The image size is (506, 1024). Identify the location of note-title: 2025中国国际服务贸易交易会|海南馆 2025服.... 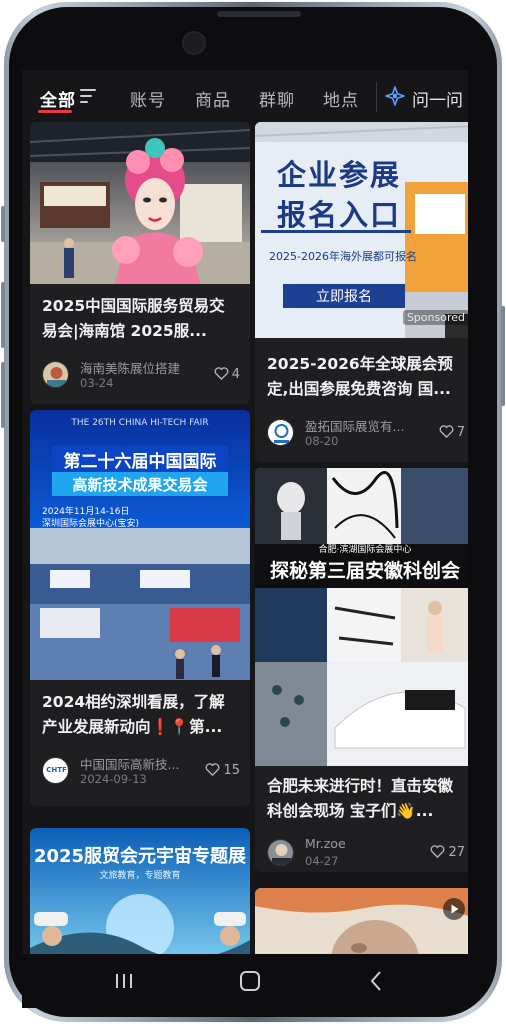
(133, 318).